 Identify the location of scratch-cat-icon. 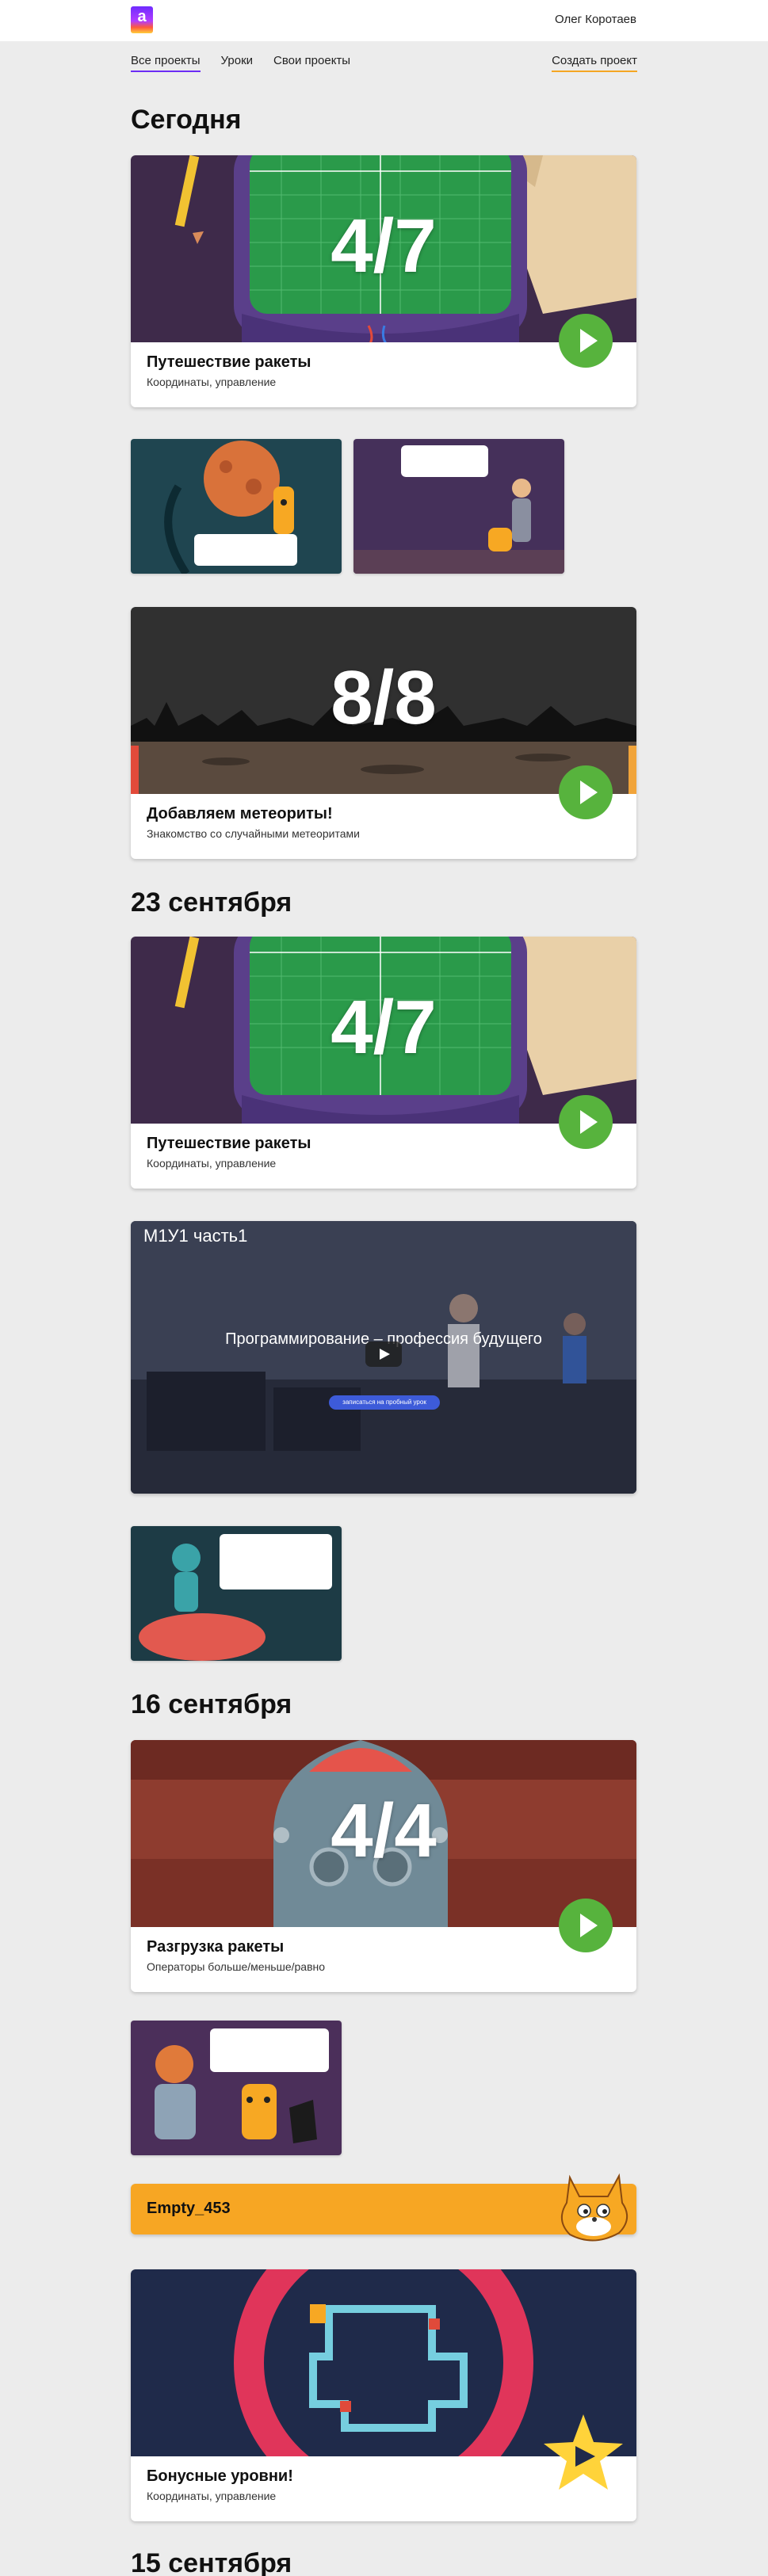
(594, 2207).